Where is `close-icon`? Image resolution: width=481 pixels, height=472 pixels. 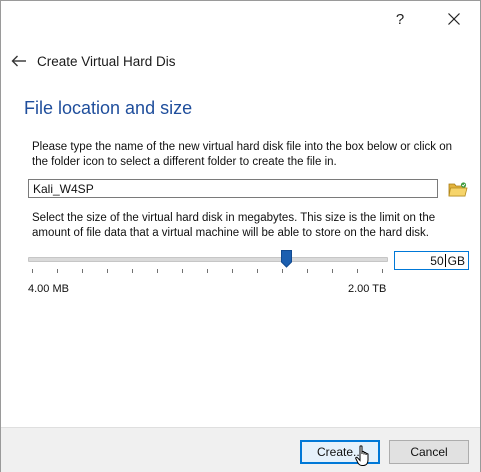 close-icon is located at coordinates (454, 19).